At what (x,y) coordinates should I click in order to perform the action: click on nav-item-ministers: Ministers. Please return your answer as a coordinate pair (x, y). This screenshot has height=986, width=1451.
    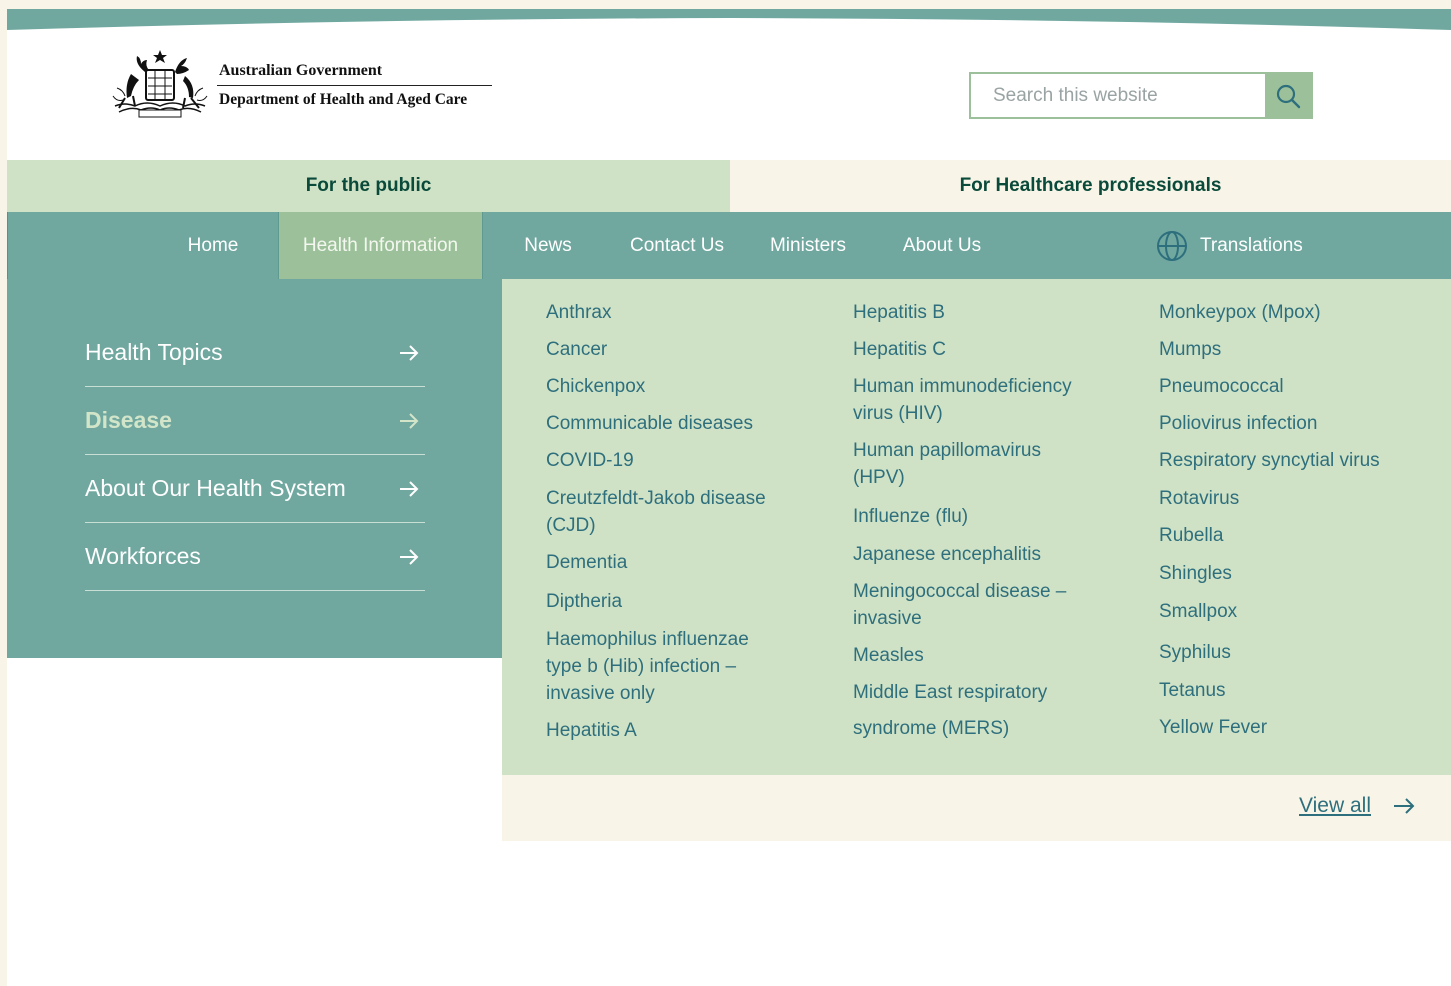
    Looking at the image, I should click on (808, 245).